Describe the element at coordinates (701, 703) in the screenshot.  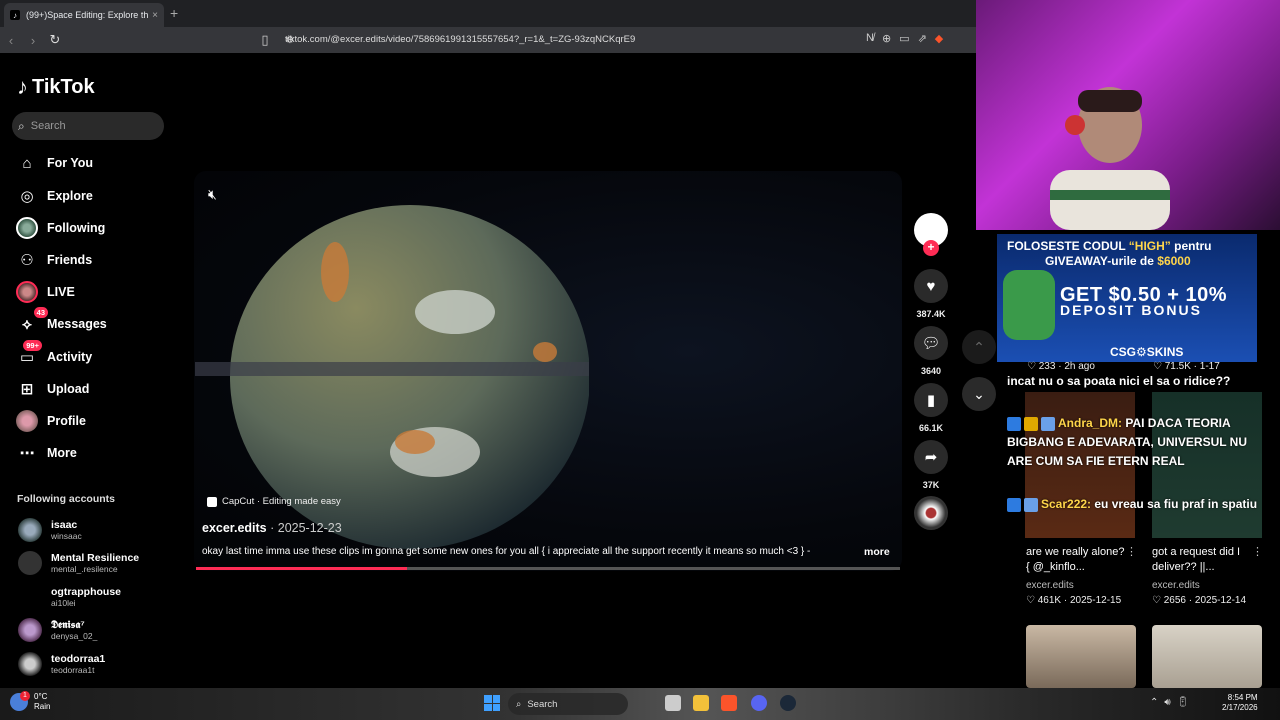
I see `file-explorer-icon` at that location.